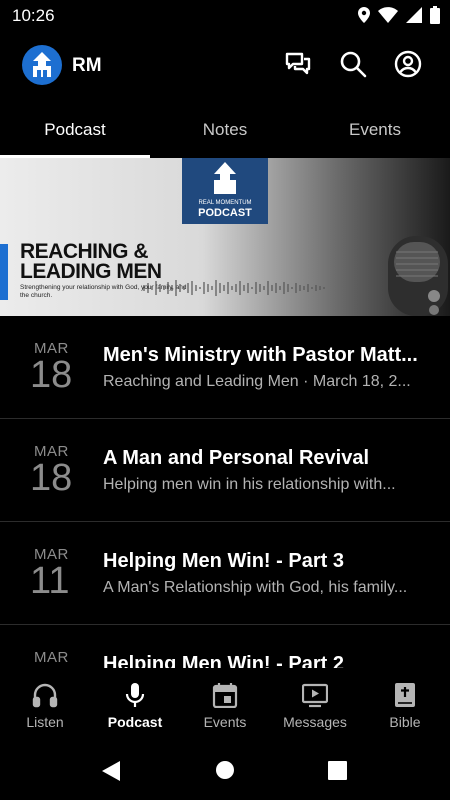  I want to click on podcast-logo: REAL MOMENTUM PODCAST, so click(225, 191).